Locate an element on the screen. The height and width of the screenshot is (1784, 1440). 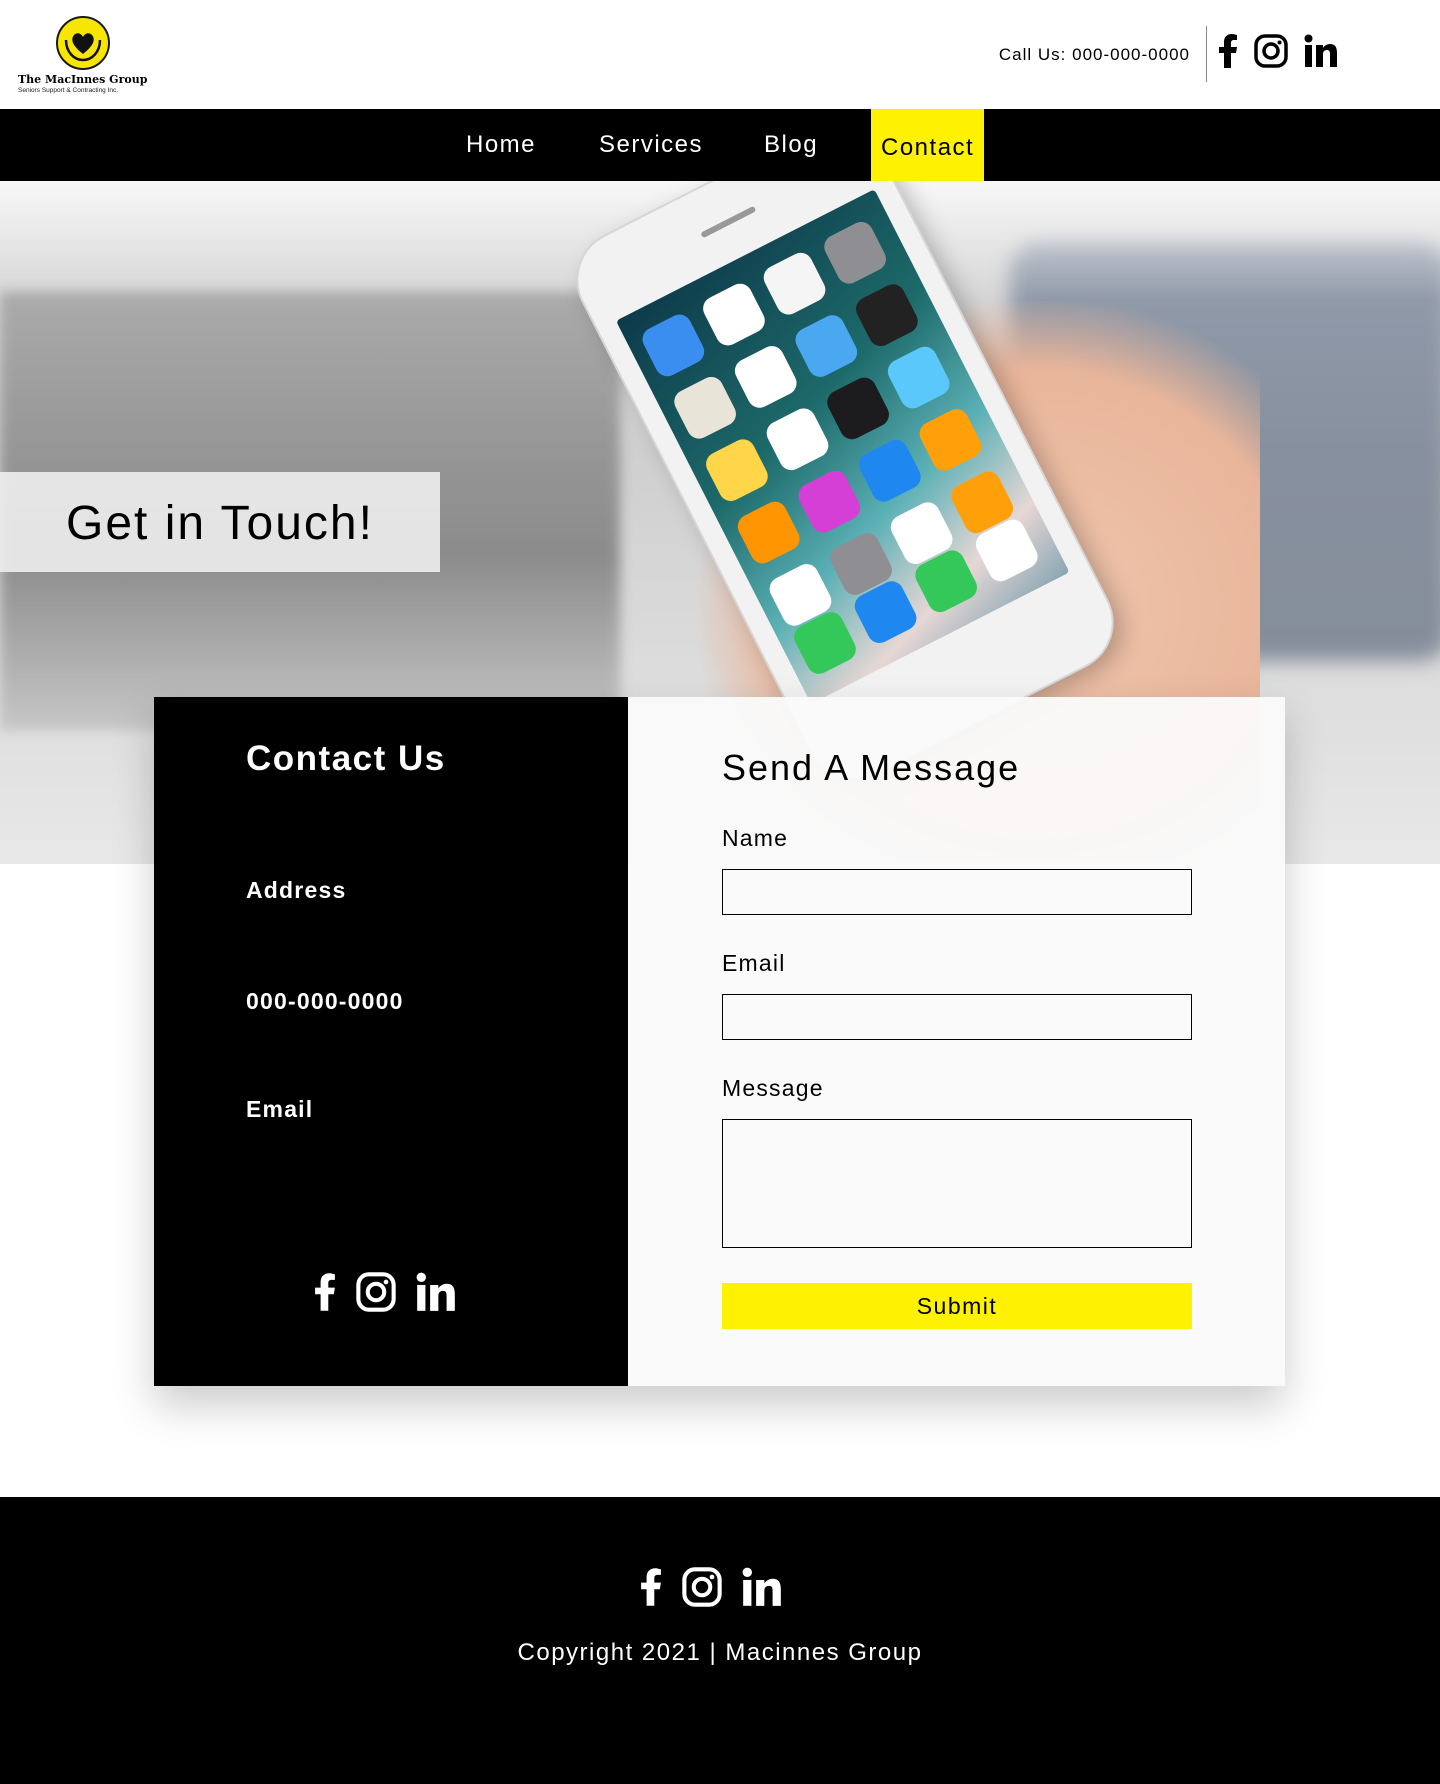
phone-speaker is located at coordinates (728, 222).